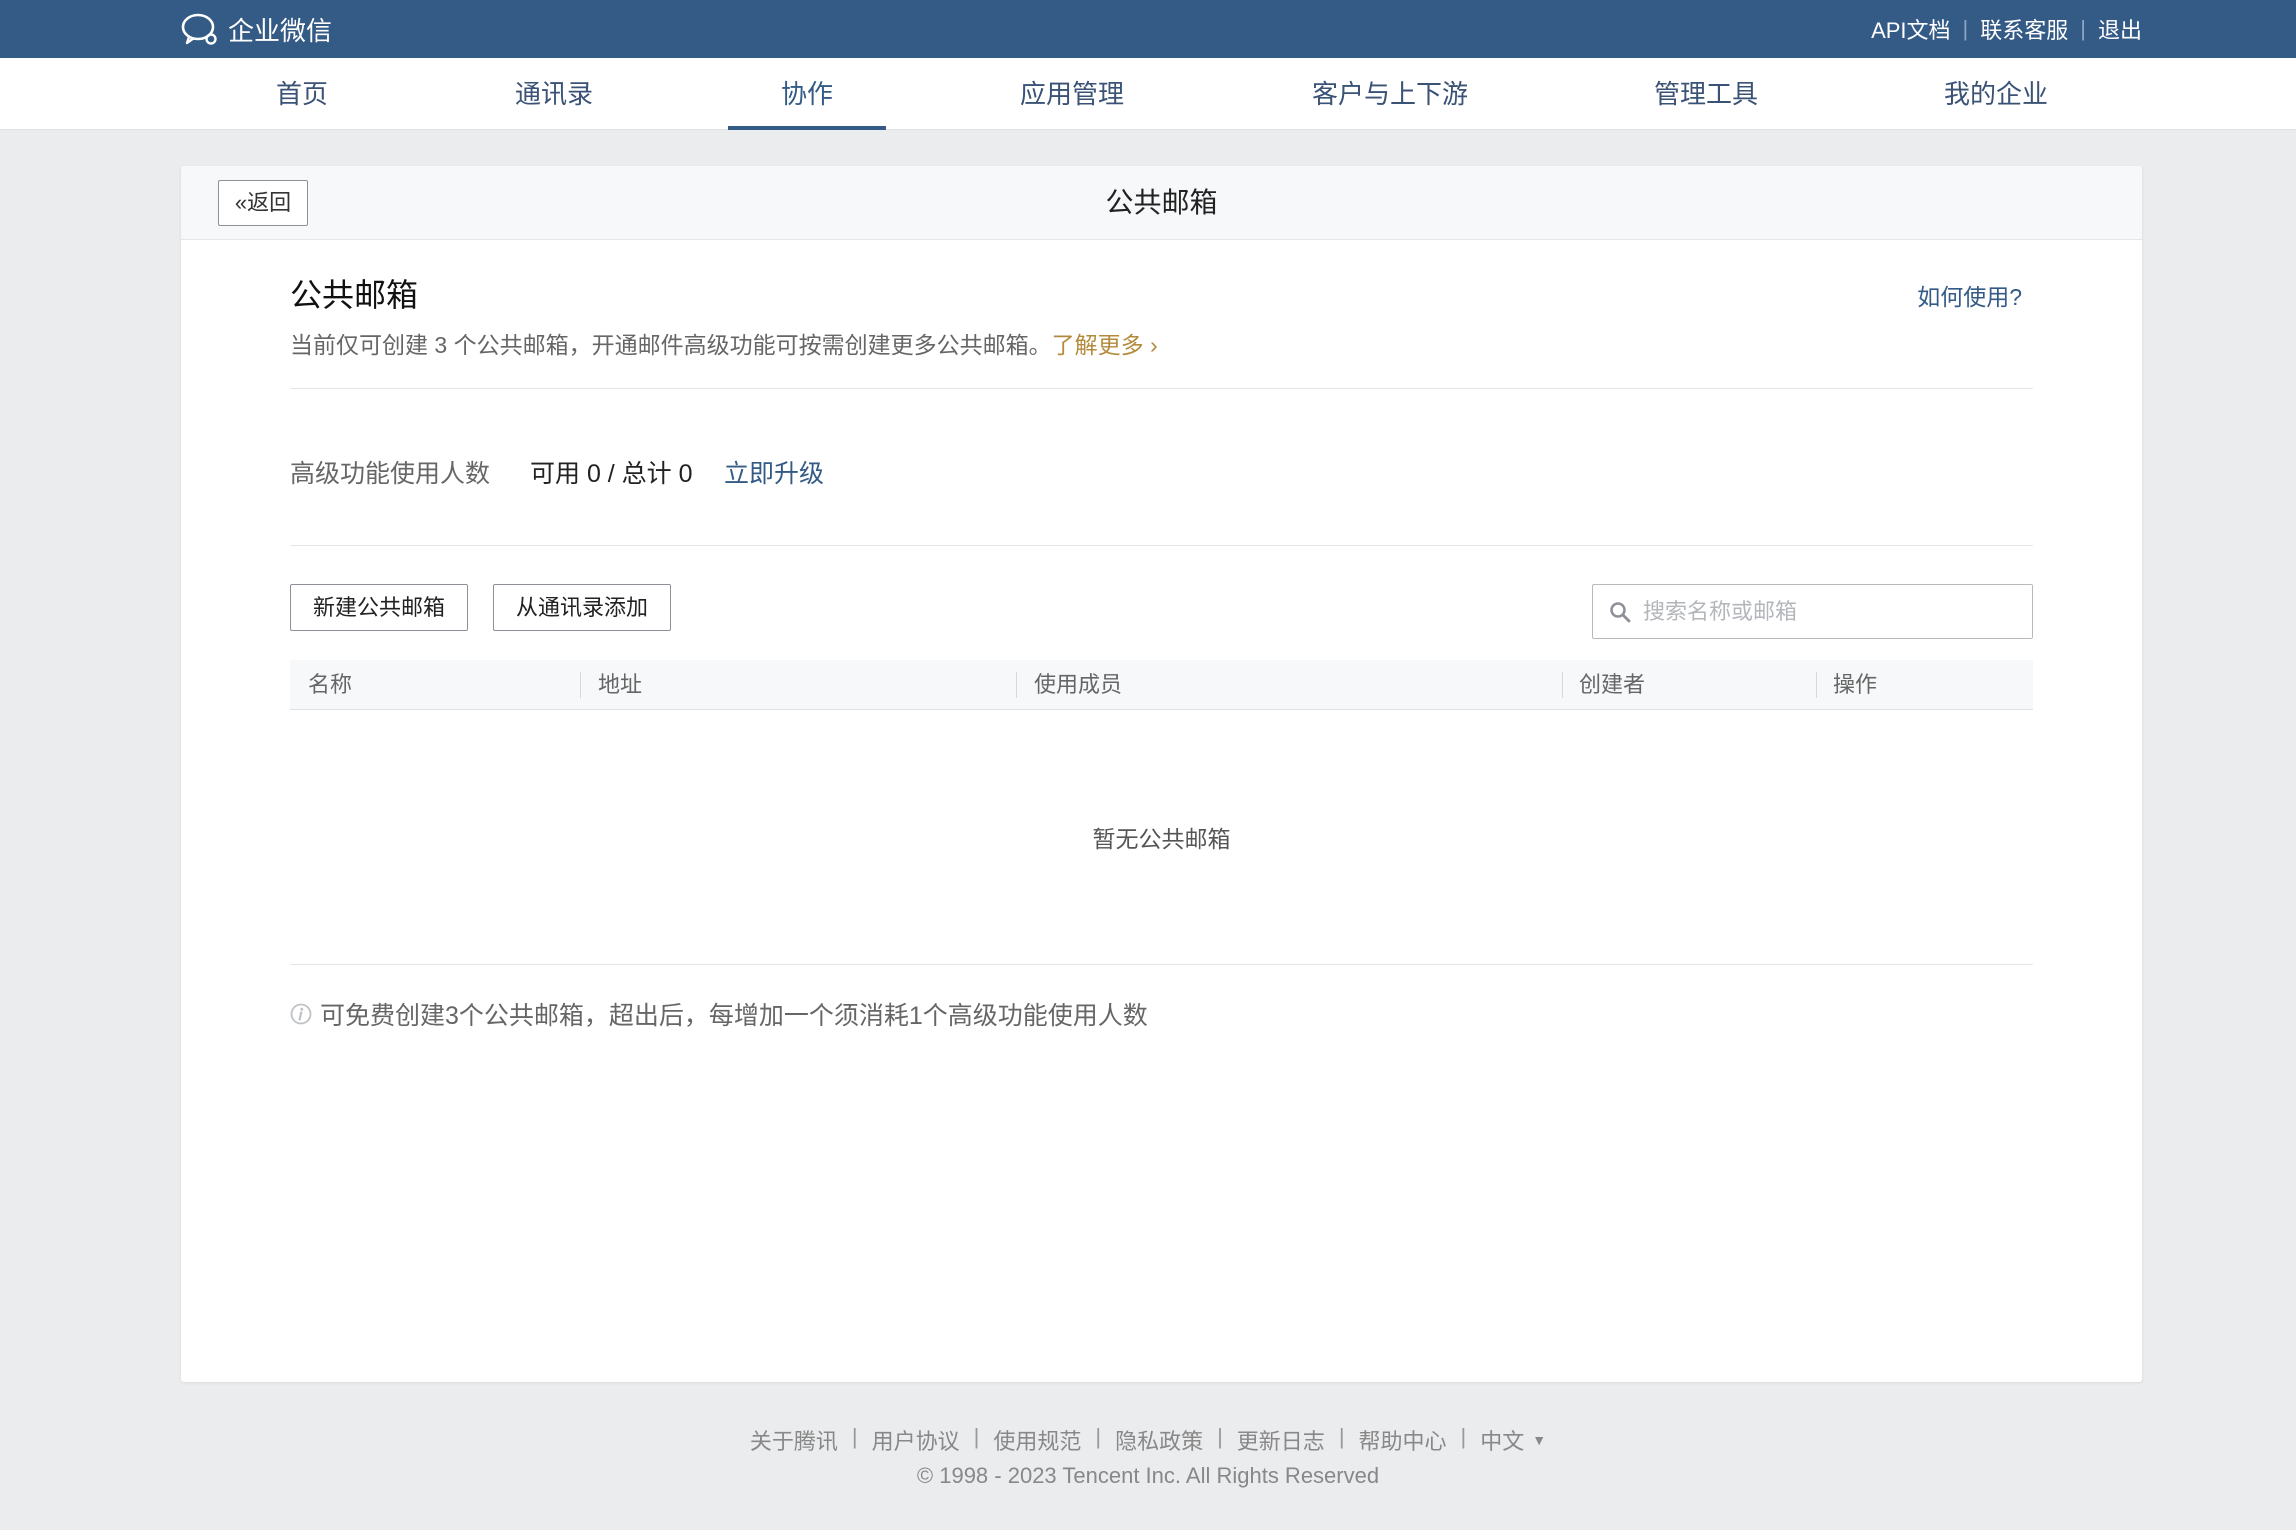  I want to click on footer-link-privacy: 隐私政策, so click(1159, 1440).